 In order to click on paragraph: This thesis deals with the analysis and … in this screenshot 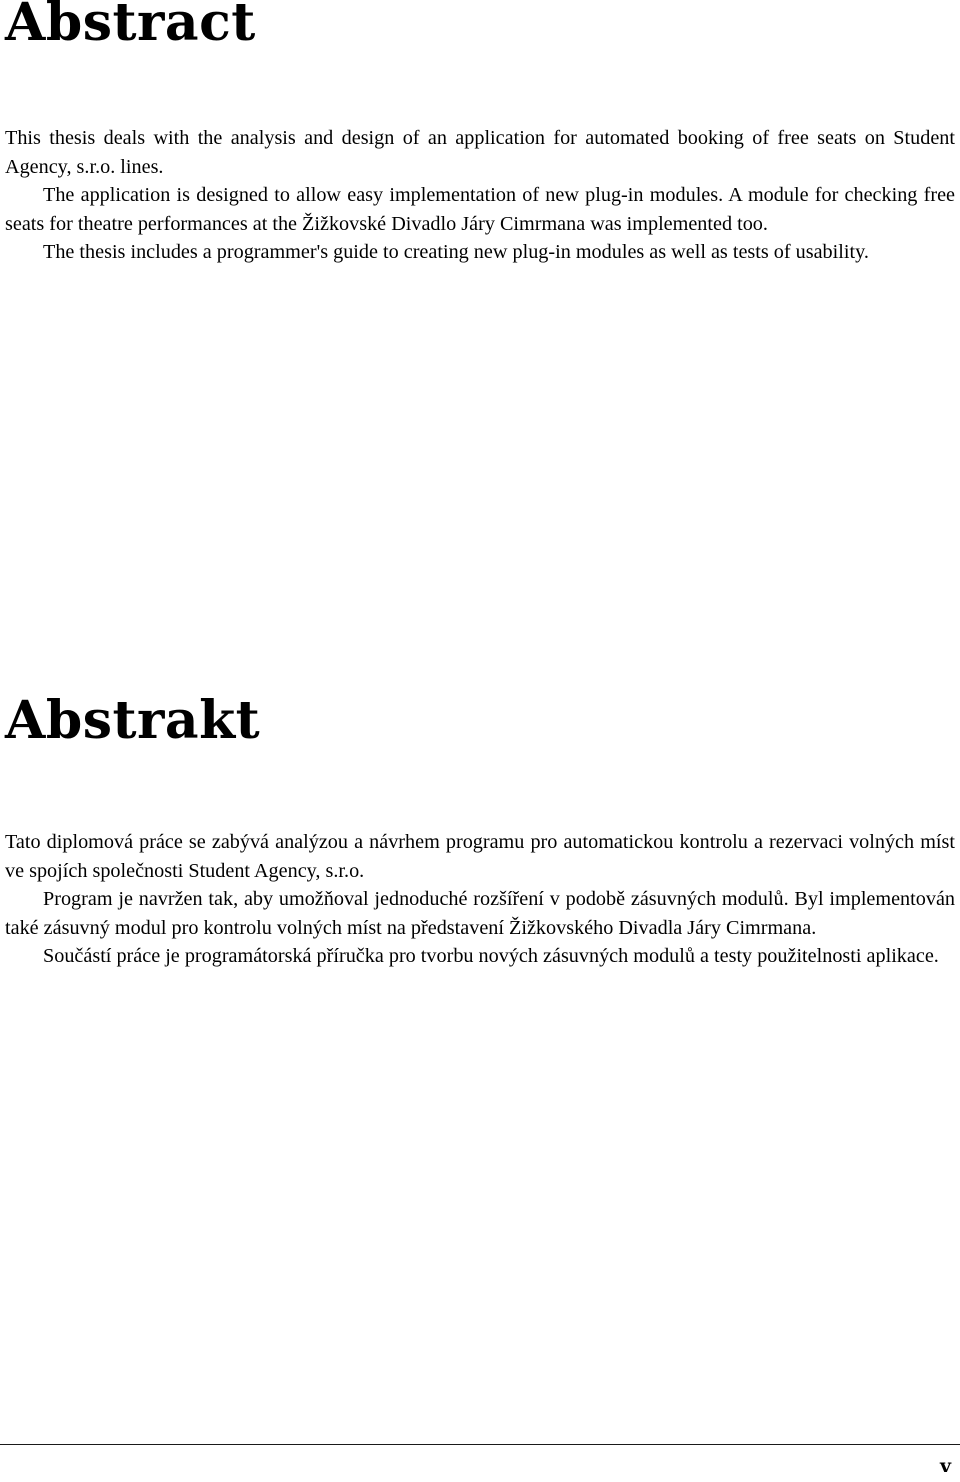, I will do `click(480, 152)`.